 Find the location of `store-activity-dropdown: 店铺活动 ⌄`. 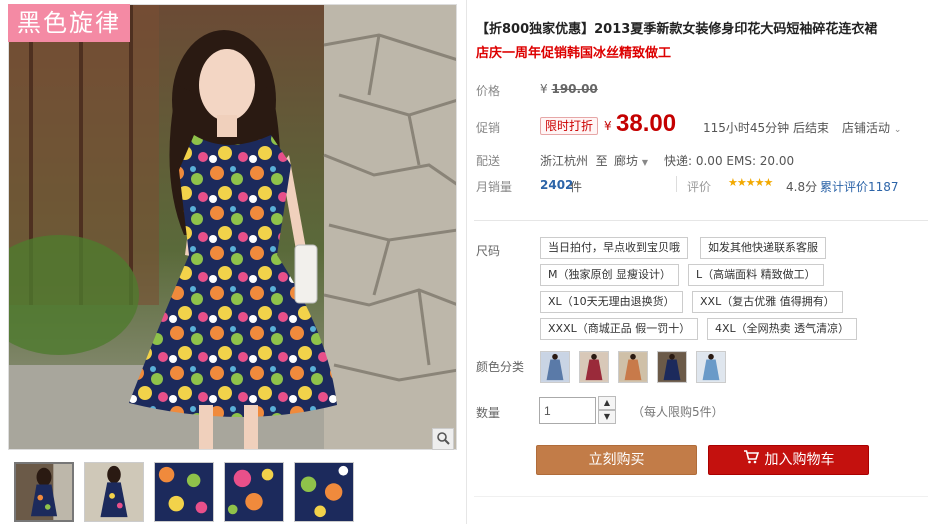

store-activity-dropdown: 店铺活动 ⌄ is located at coordinates (871, 127).